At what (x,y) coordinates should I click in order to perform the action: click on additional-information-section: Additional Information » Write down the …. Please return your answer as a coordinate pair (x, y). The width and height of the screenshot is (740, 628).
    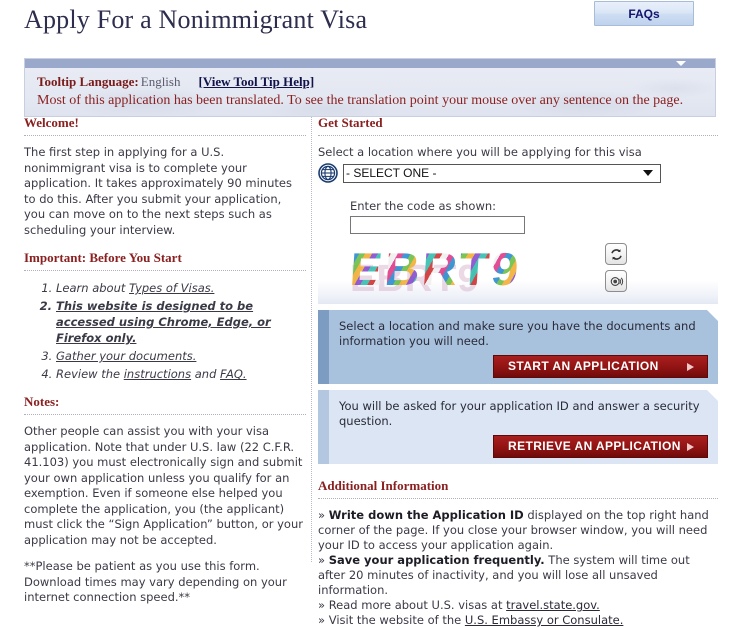
    Looking at the image, I should click on (518, 553).